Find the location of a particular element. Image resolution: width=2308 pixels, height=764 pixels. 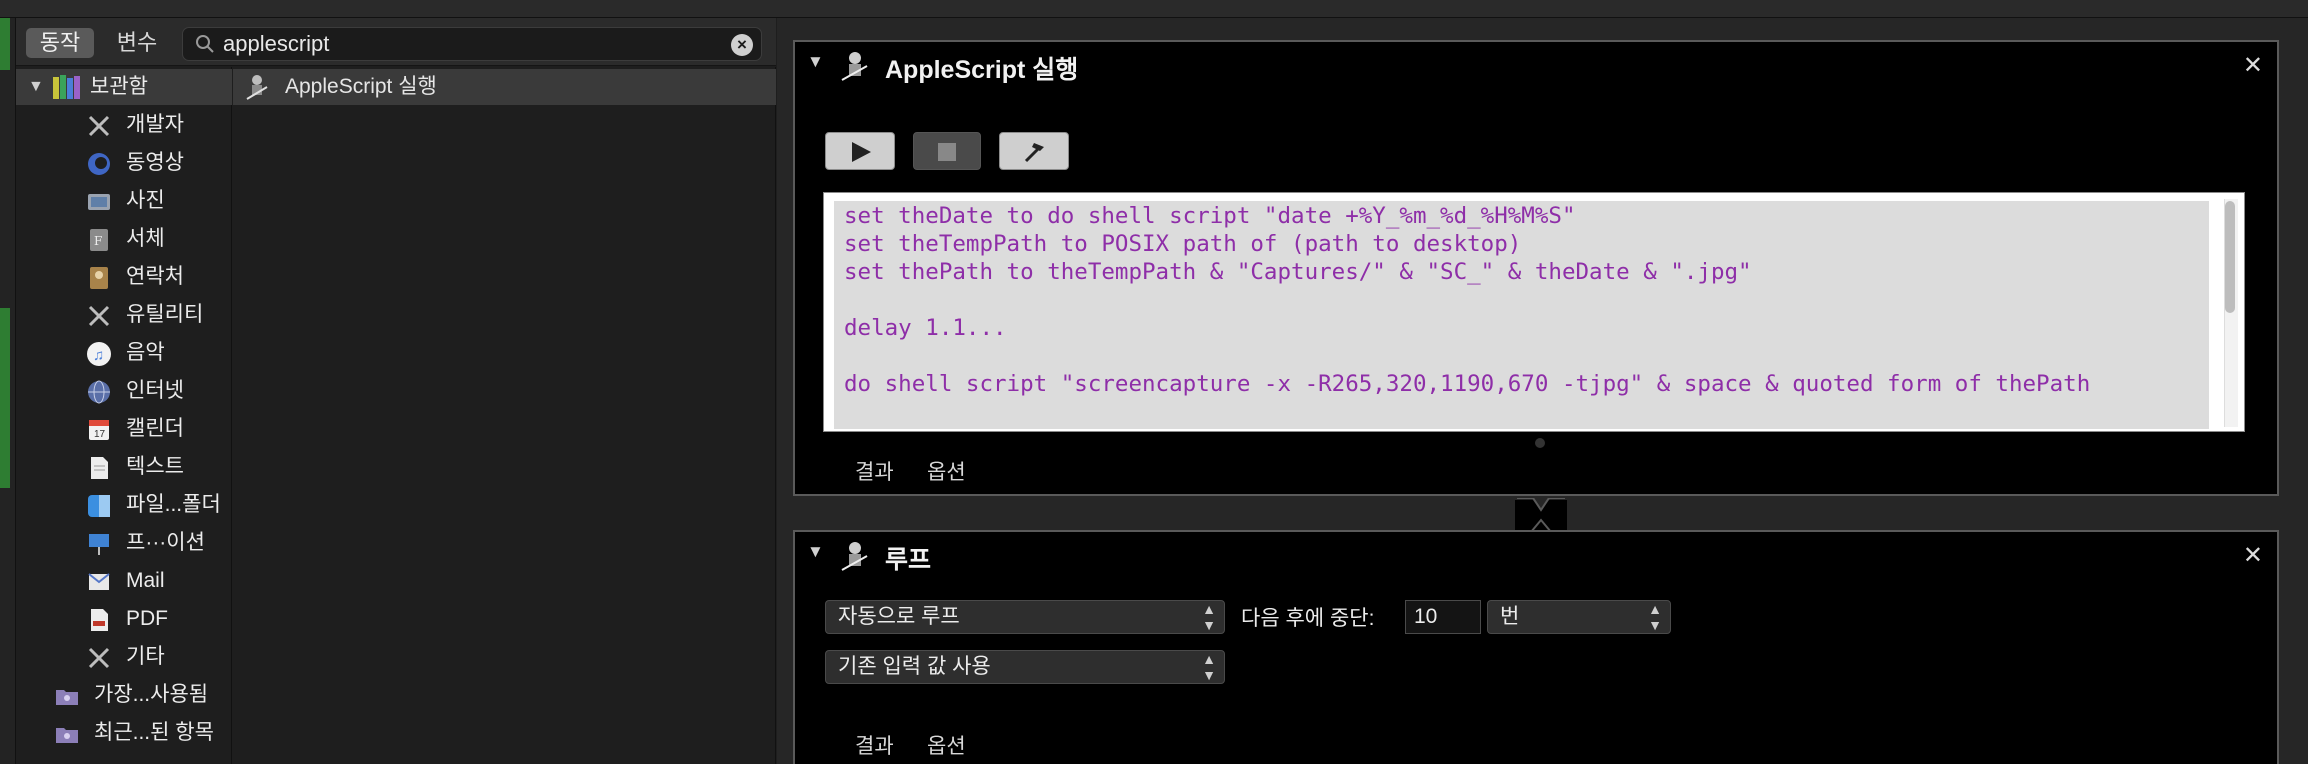

library-item-files-folders: 파일...폴더 is located at coordinates (124, 505).